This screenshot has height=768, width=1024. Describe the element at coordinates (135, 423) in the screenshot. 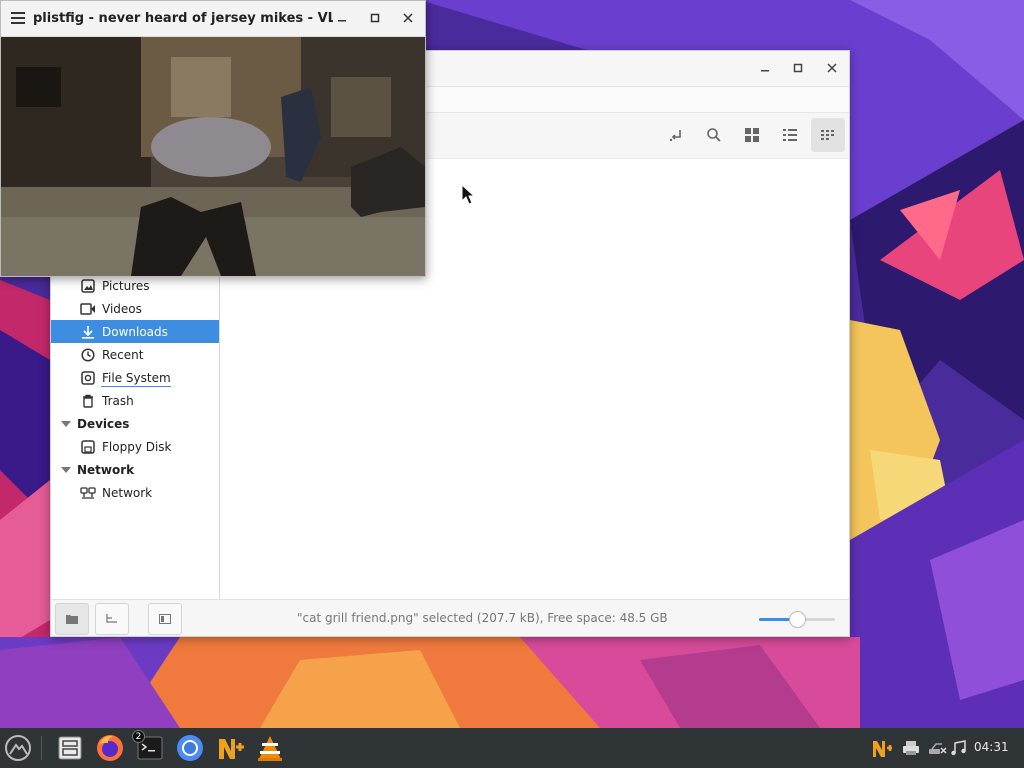

I see `sidebar-header-devices: Devices` at that location.